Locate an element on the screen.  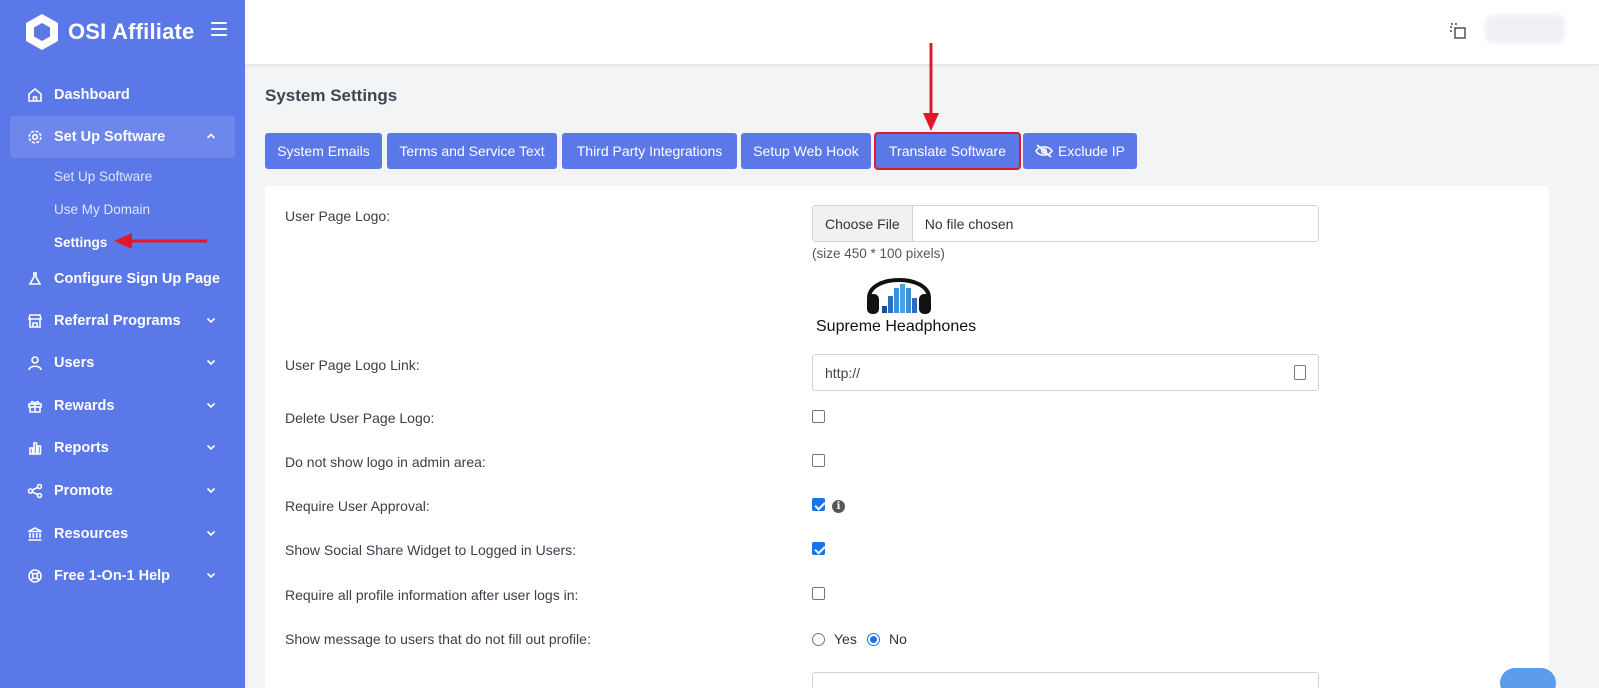
eye-slash-icon is located at coordinates (1044, 151).